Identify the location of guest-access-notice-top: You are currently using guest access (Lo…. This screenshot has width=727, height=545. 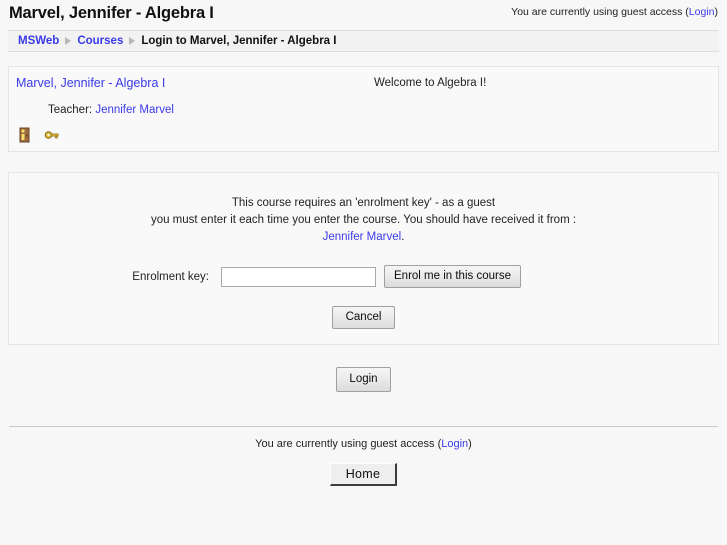
(614, 12).